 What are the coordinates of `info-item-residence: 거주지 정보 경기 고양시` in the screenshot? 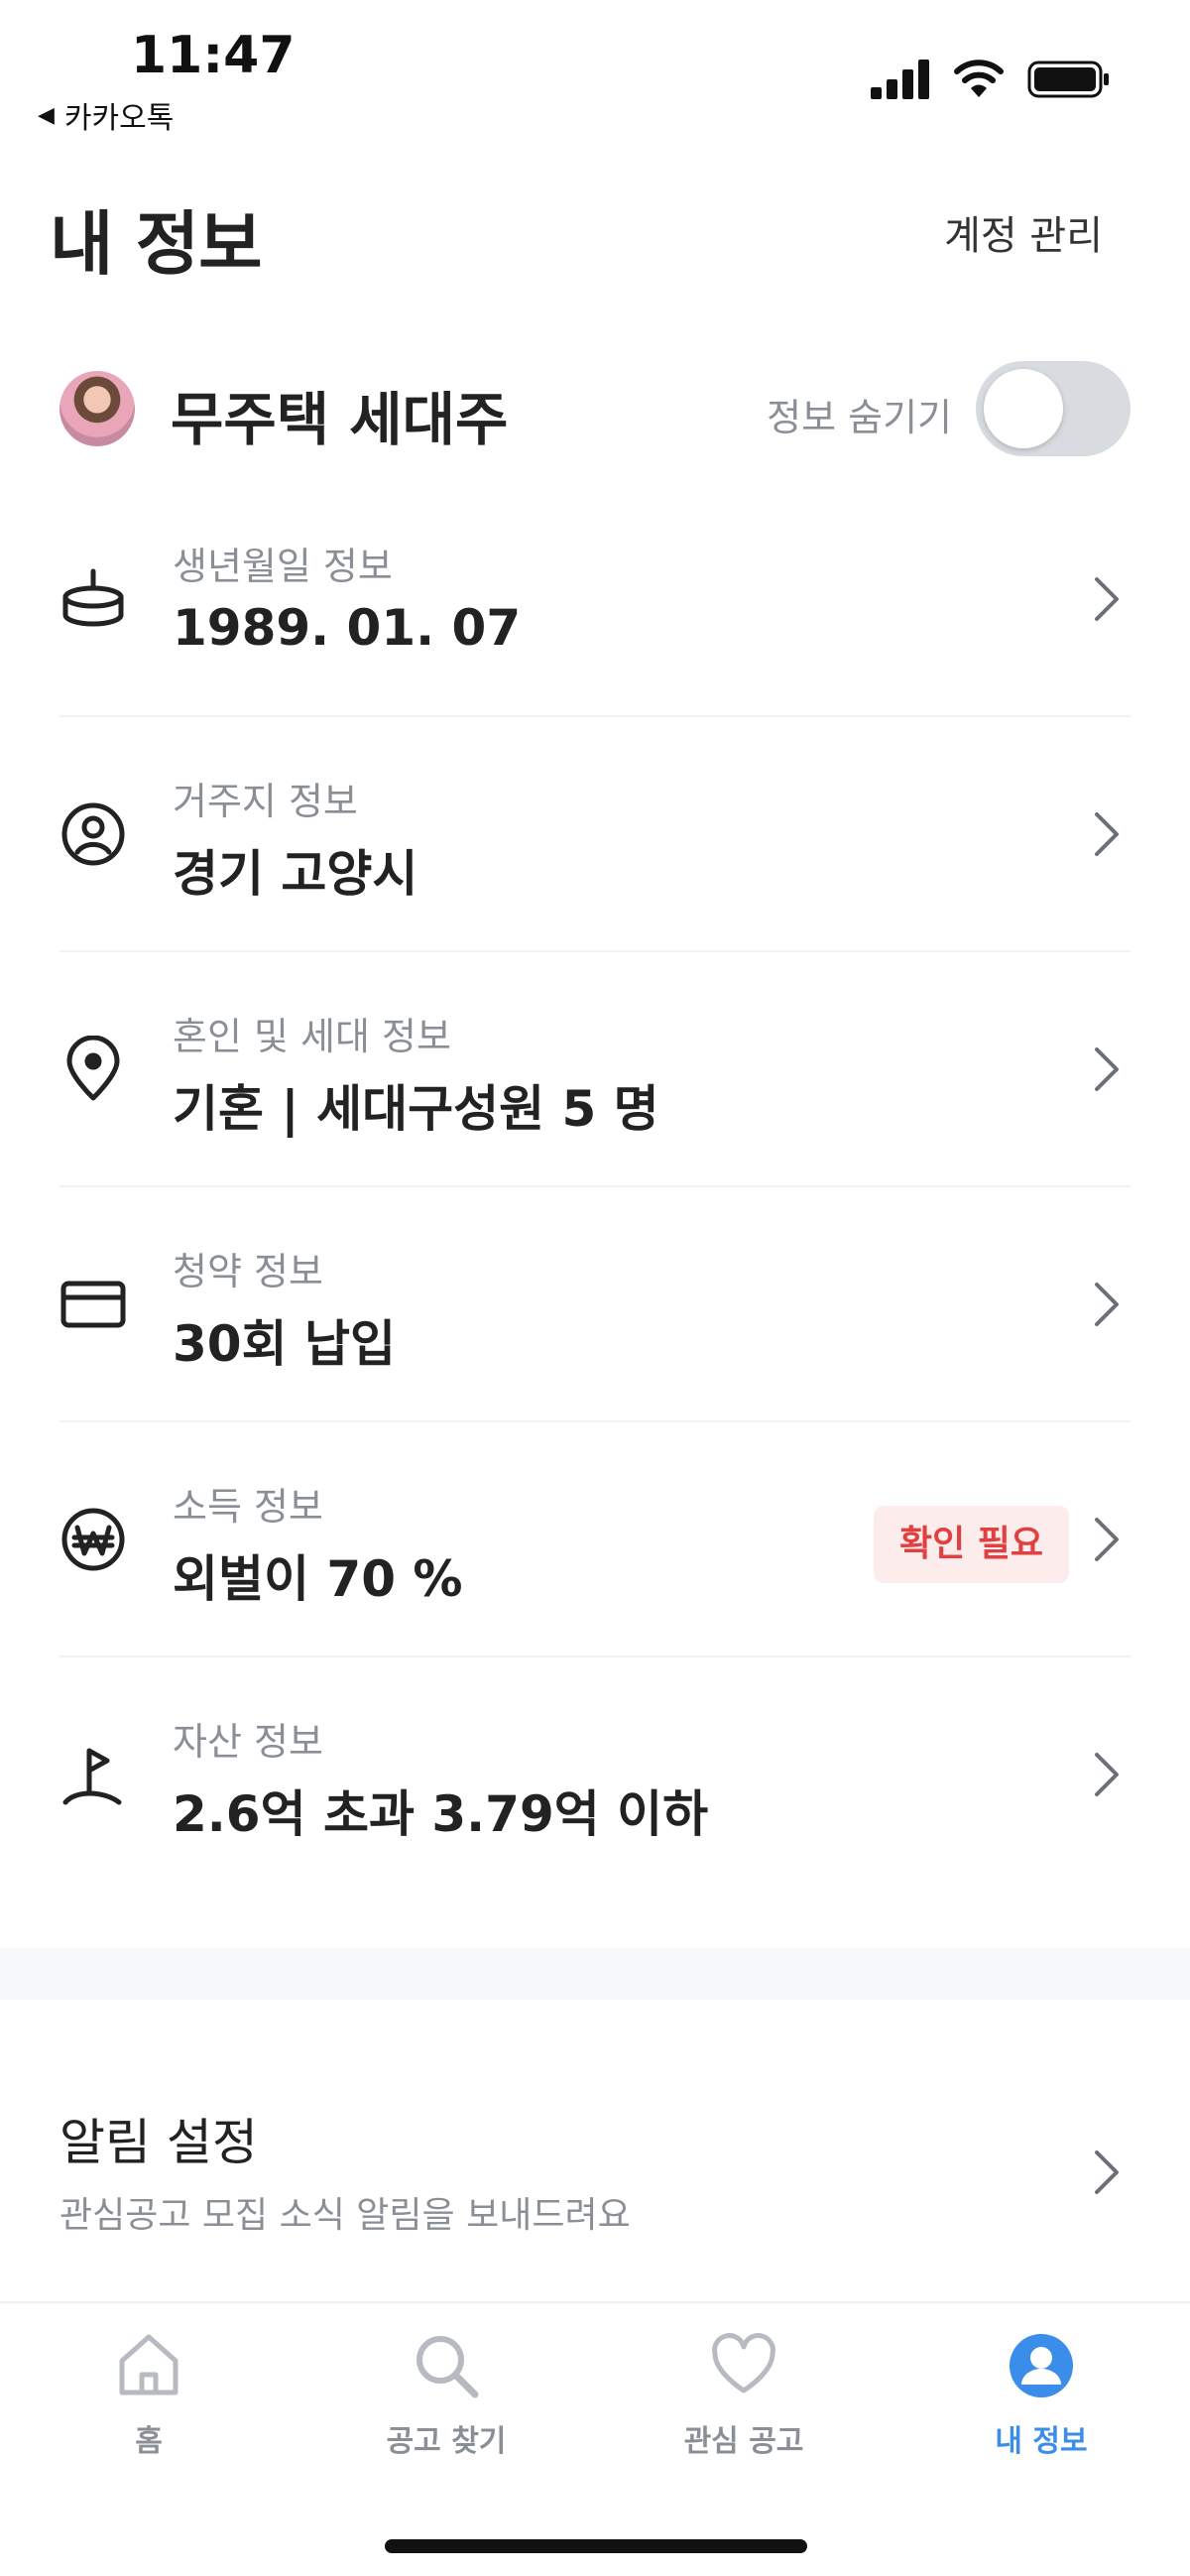 It's located at (595, 834).